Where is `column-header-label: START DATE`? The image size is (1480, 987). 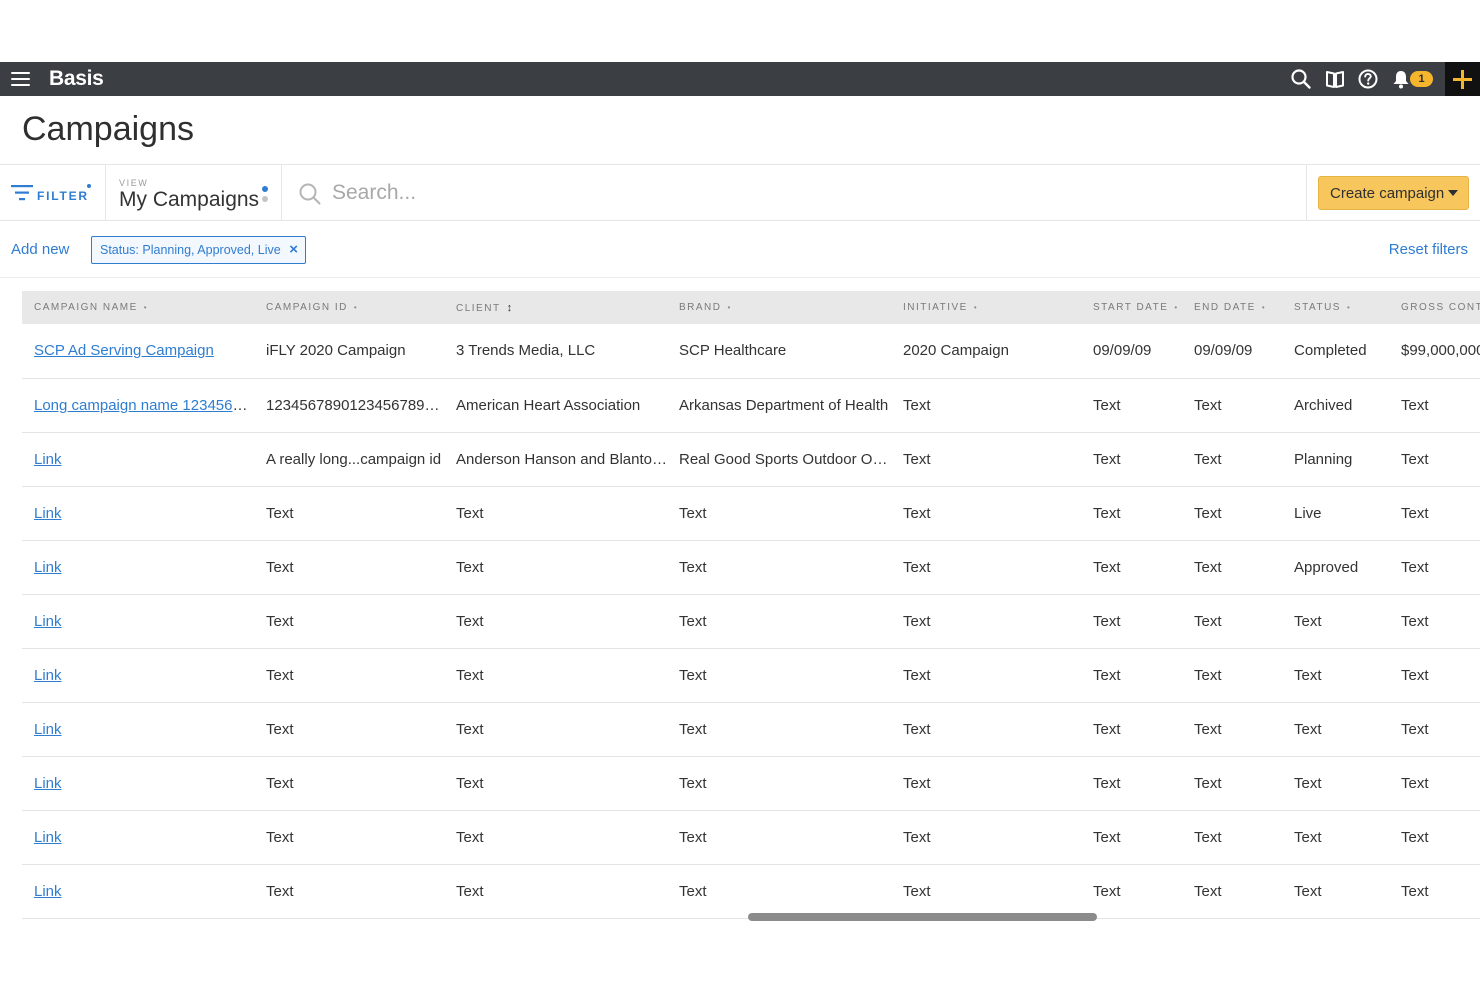 column-header-label: START DATE is located at coordinates (1131, 307).